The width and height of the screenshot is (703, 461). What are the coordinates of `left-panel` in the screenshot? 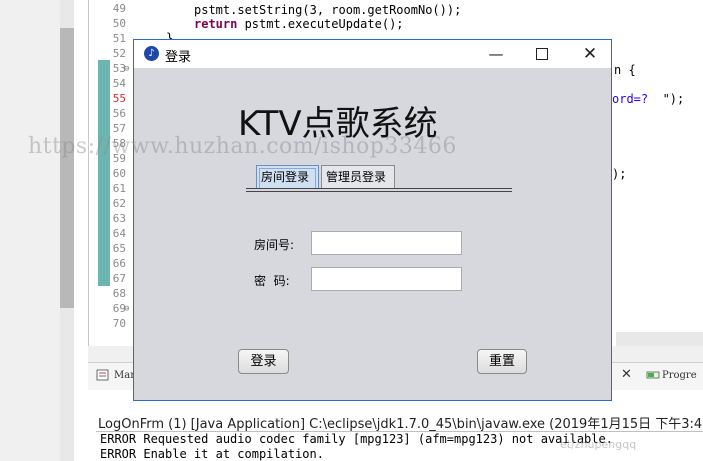 It's located at (30, 230).